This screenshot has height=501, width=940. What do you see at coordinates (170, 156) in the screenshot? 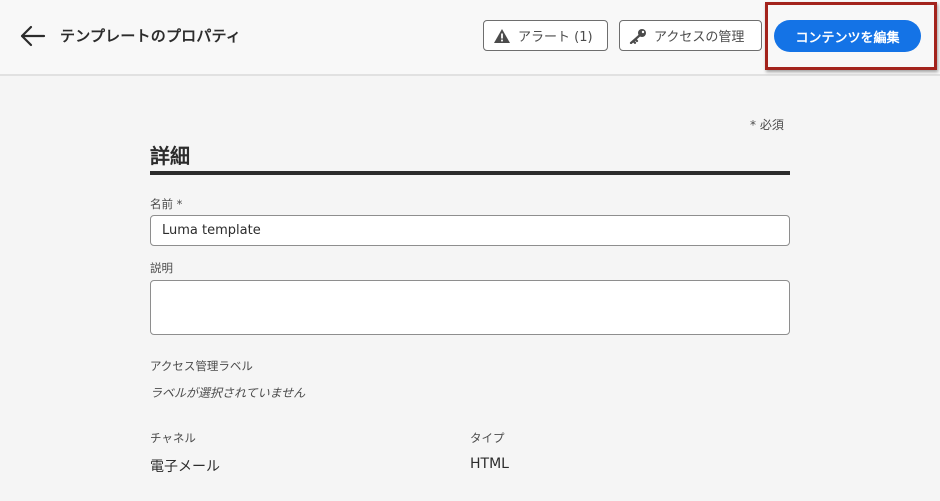
I see `section-title: 詳細` at bounding box center [170, 156].